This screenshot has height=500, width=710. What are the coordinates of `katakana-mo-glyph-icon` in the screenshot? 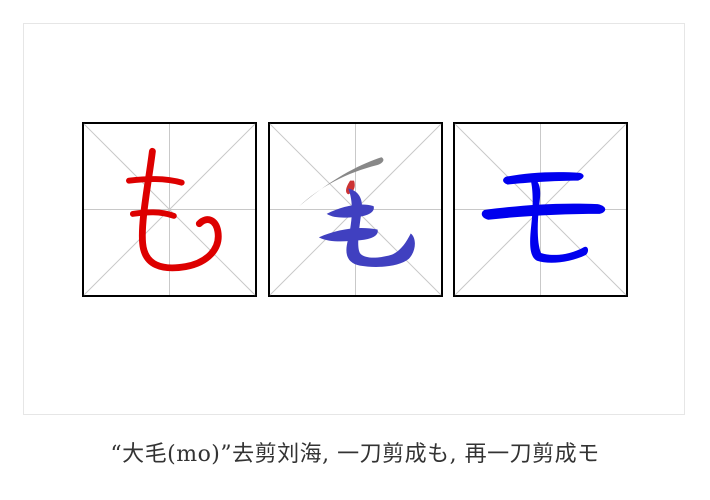 It's located at (543, 217).